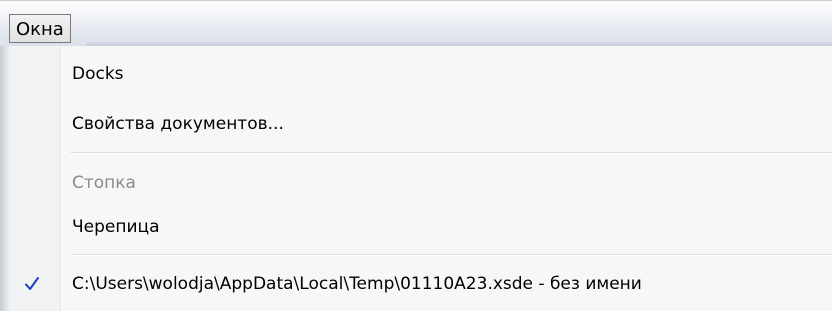 The image size is (832, 311). What do you see at coordinates (116, 227) in the screenshot?
I see `menu-item-label: Черепица` at bounding box center [116, 227].